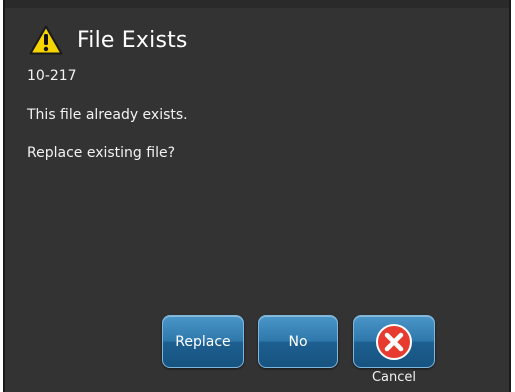  What do you see at coordinates (107, 115) in the screenshot?
I see `message-text: This file already exists.` at bounding box center [107, 115].